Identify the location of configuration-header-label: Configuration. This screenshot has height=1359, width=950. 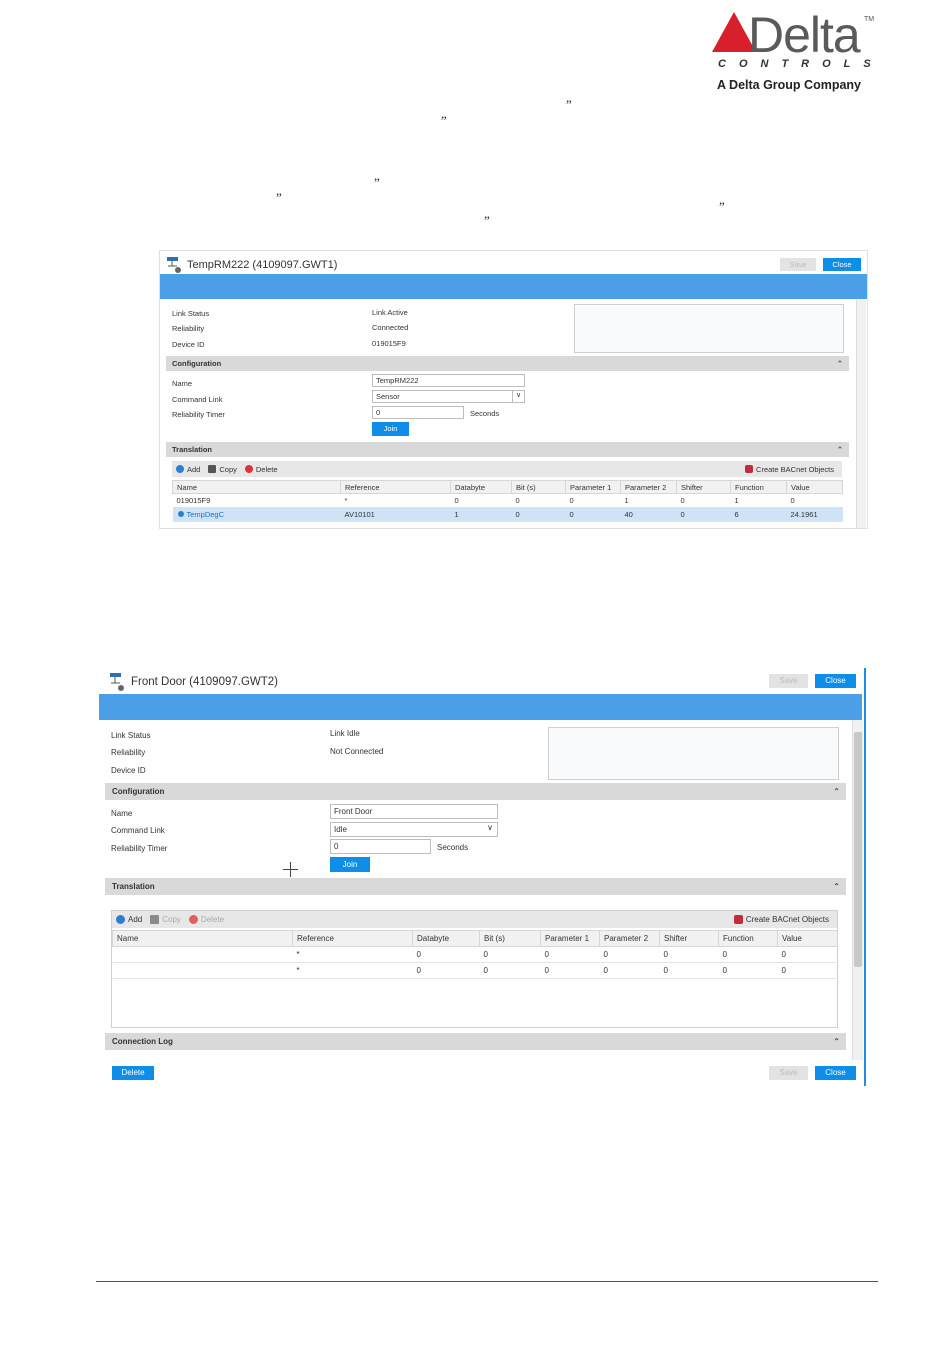
(197, 363).